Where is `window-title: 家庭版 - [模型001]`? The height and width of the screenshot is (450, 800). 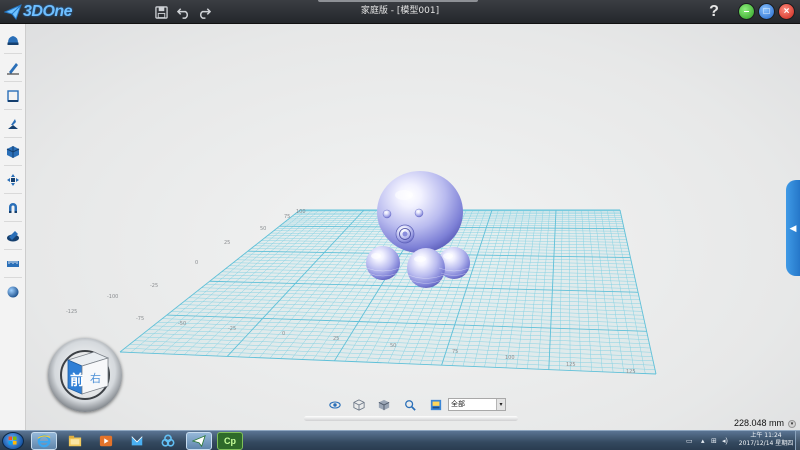 window-title: 家庭版 - [模型001] is located at coordinates (400, 11).